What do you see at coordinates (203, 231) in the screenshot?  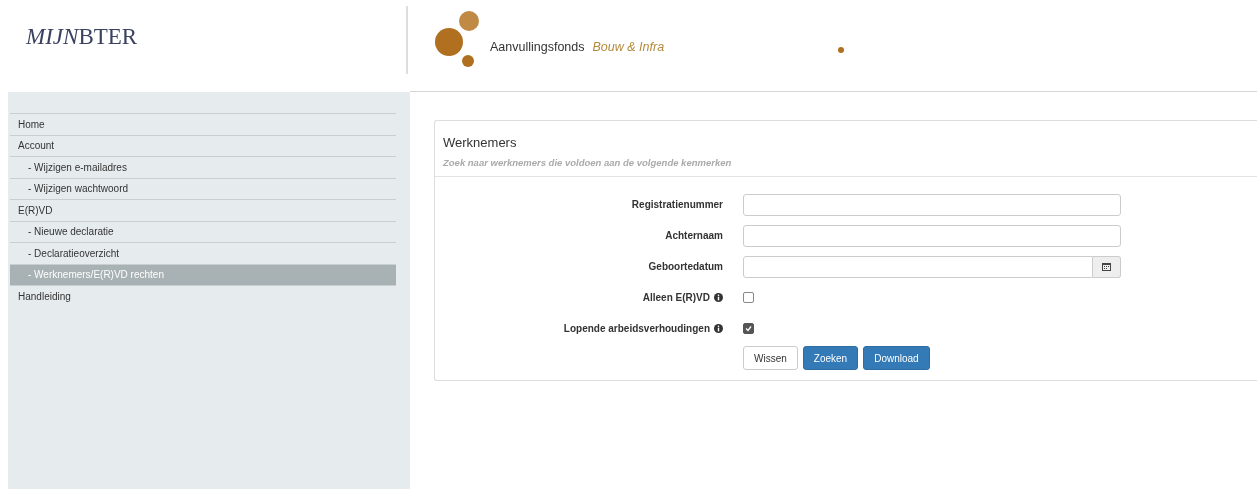 I see `sidebar-item: - Nieuwe declaratie` at bounding box center [203, 231].